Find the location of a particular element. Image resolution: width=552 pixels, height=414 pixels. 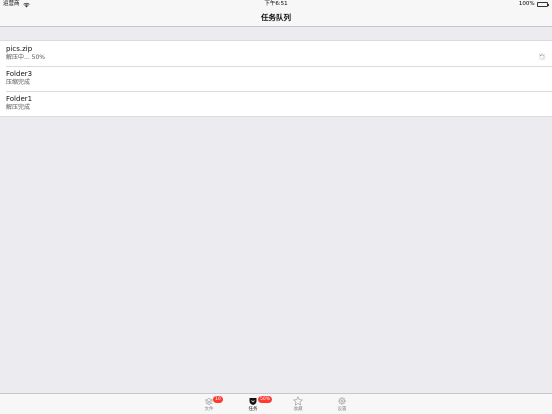

tab-label: 收藏 is located at coordinates (298, 409).